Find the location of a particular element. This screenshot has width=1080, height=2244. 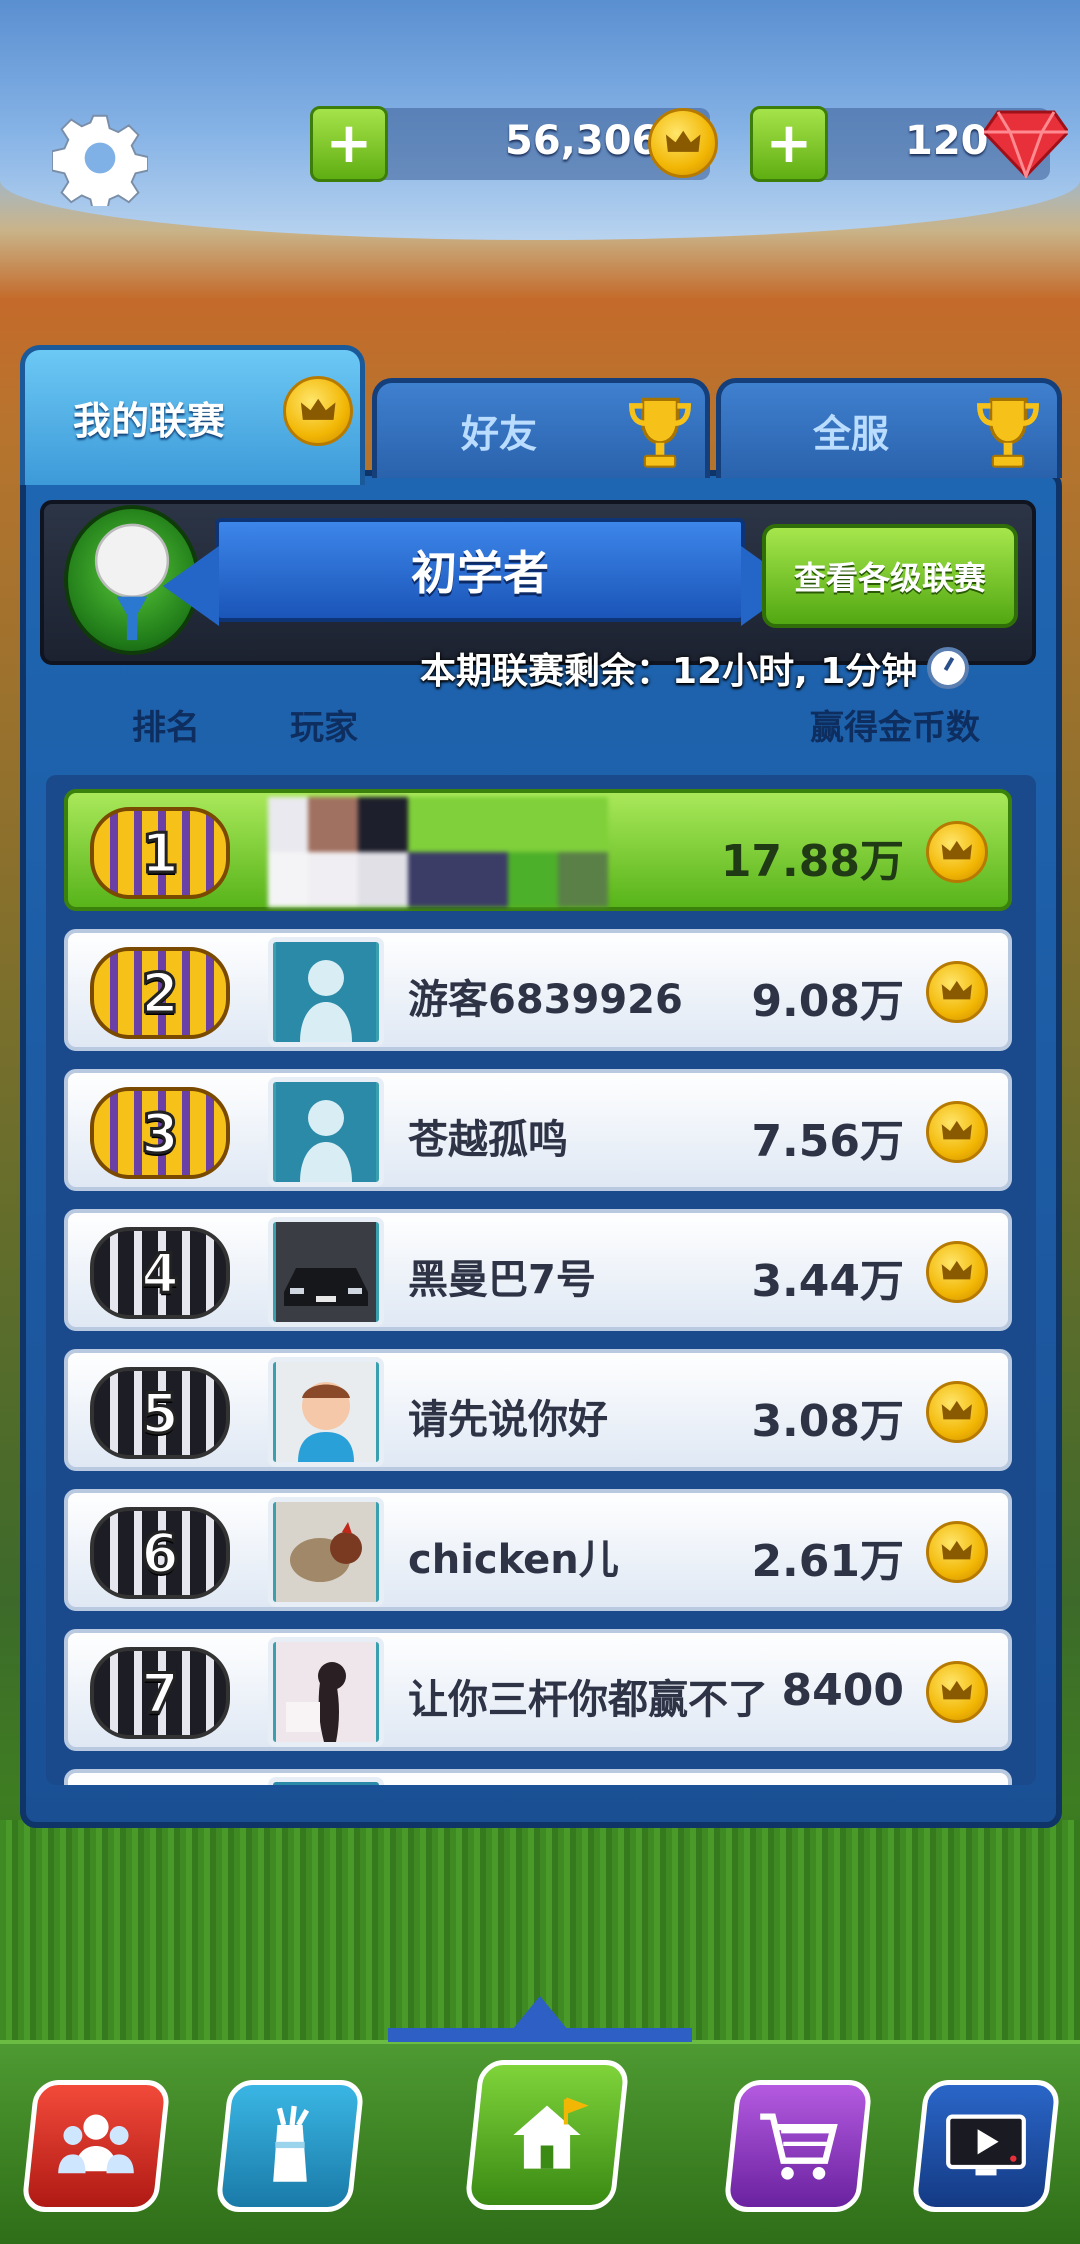

player-score: 8400 is located at coordinates (842, 1690).